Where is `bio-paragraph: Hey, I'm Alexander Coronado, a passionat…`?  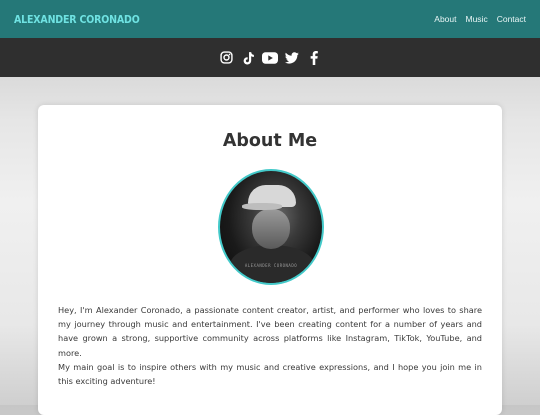 bio-paragraph: Hey, I'm Alexander Coronado, a passionat… is located at coordinates (270, 331).